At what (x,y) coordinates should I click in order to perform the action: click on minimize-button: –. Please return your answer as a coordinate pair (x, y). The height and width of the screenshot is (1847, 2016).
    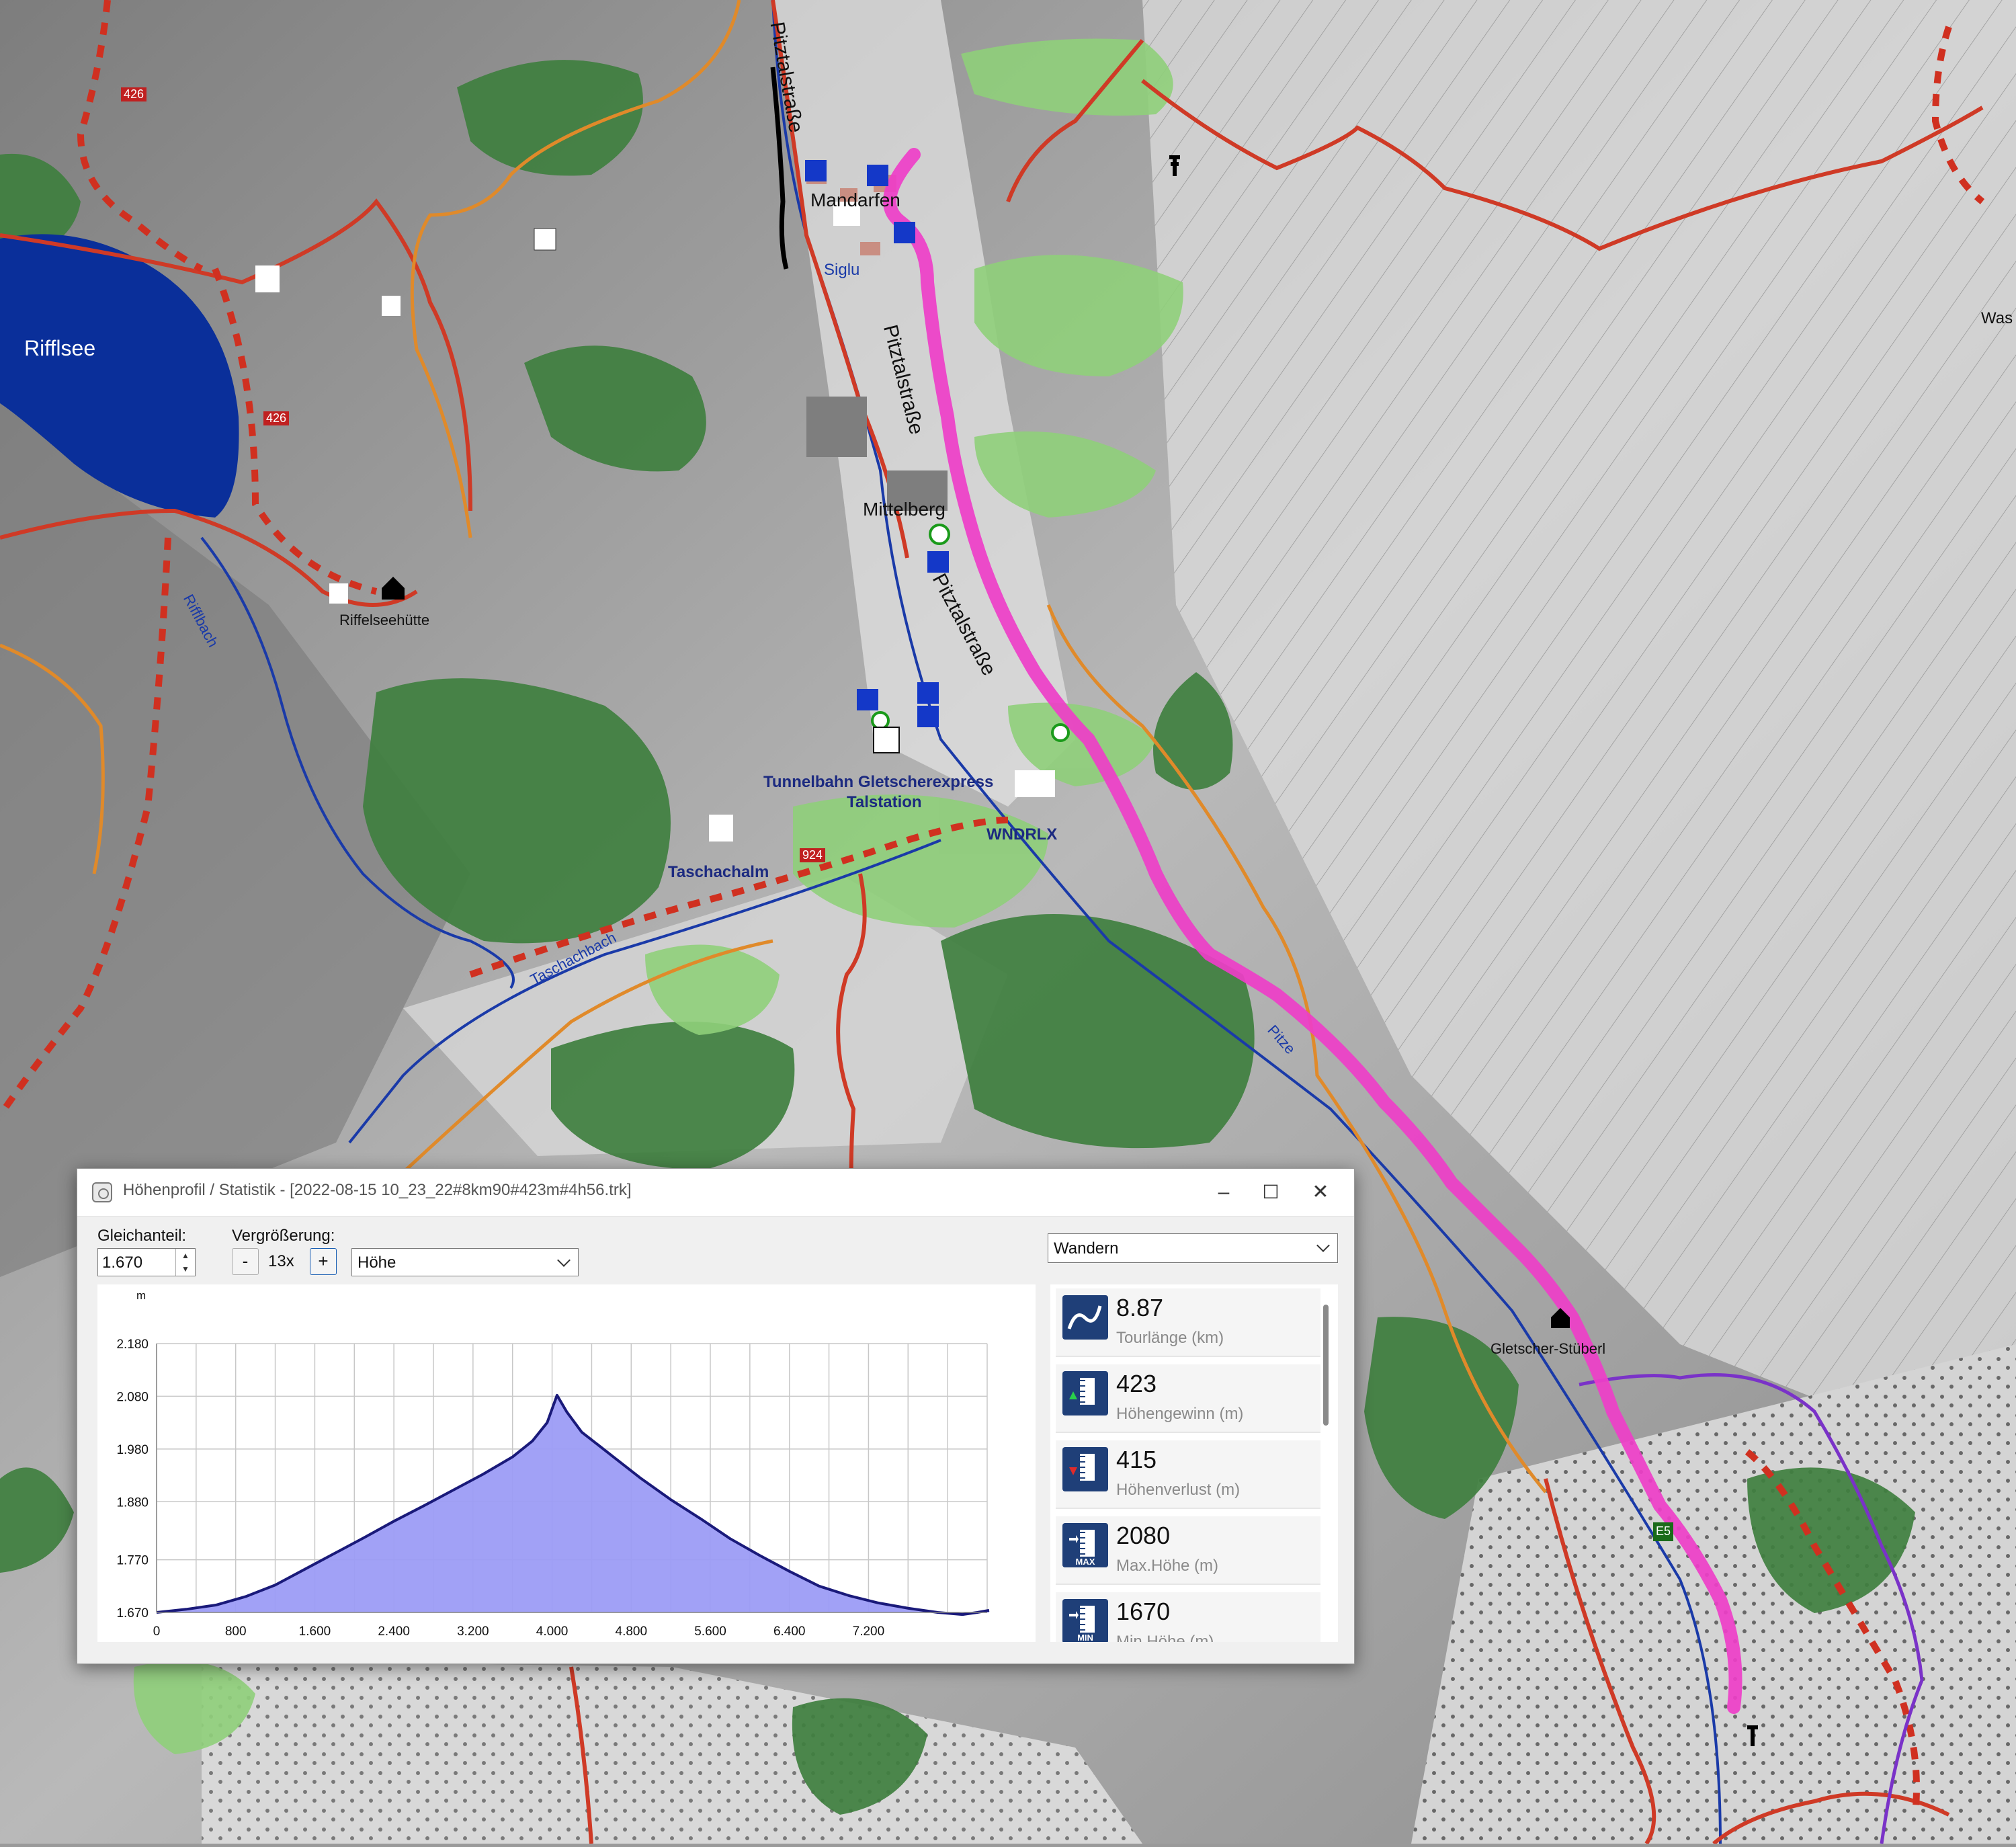
    Looking at the image, I should click on (1223, 1192).